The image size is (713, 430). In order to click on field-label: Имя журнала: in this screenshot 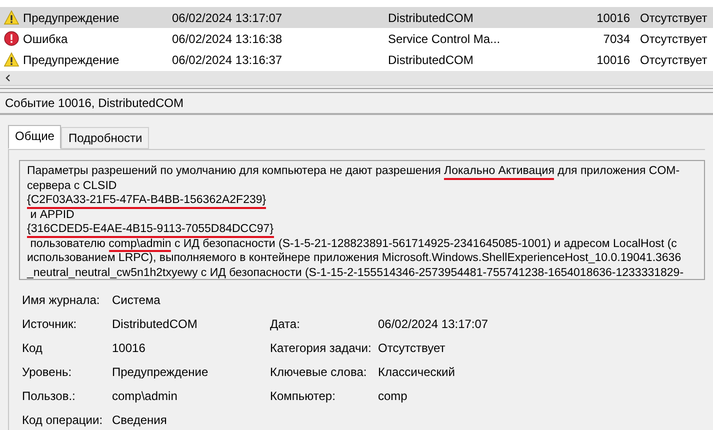, I will do `click(61, 300)`.